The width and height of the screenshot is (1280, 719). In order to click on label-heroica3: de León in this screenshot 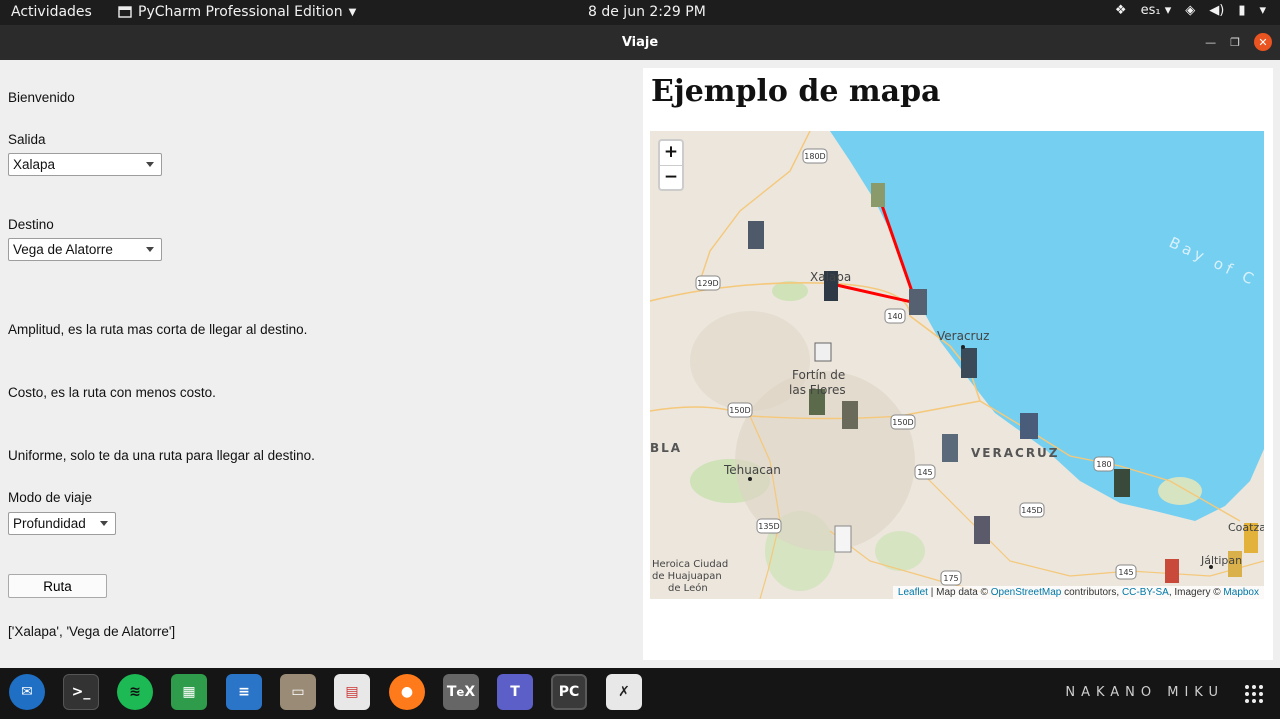, I will do `click(688, 588)`.